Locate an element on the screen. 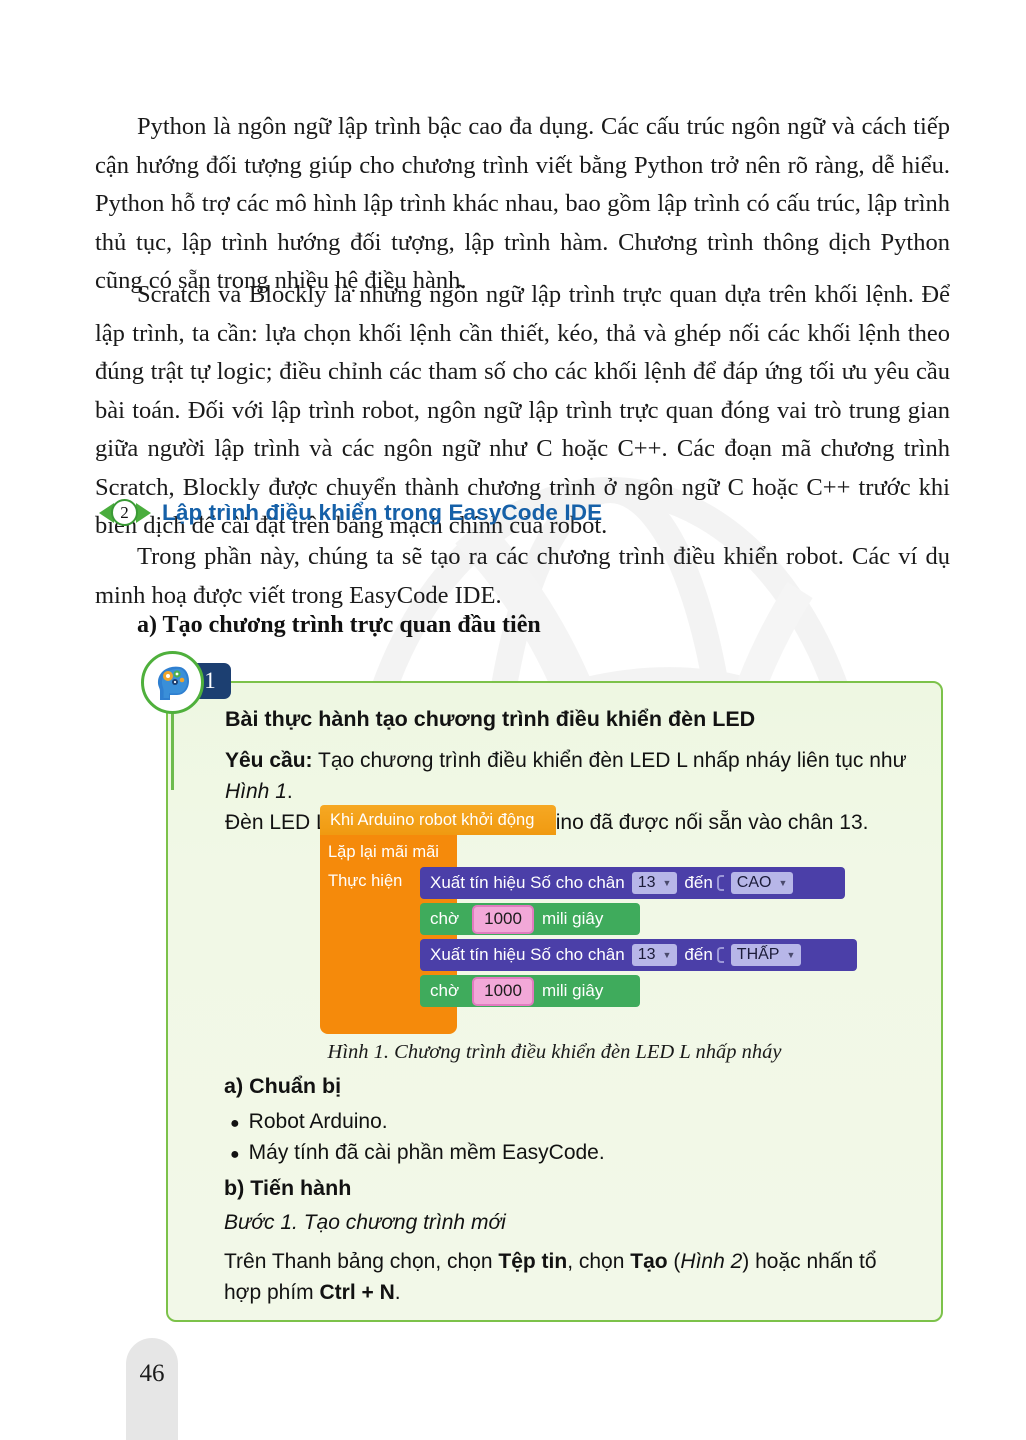  block-label-2: Xuất tín hiệu Số cho chân is located at coordinates (527, 954).